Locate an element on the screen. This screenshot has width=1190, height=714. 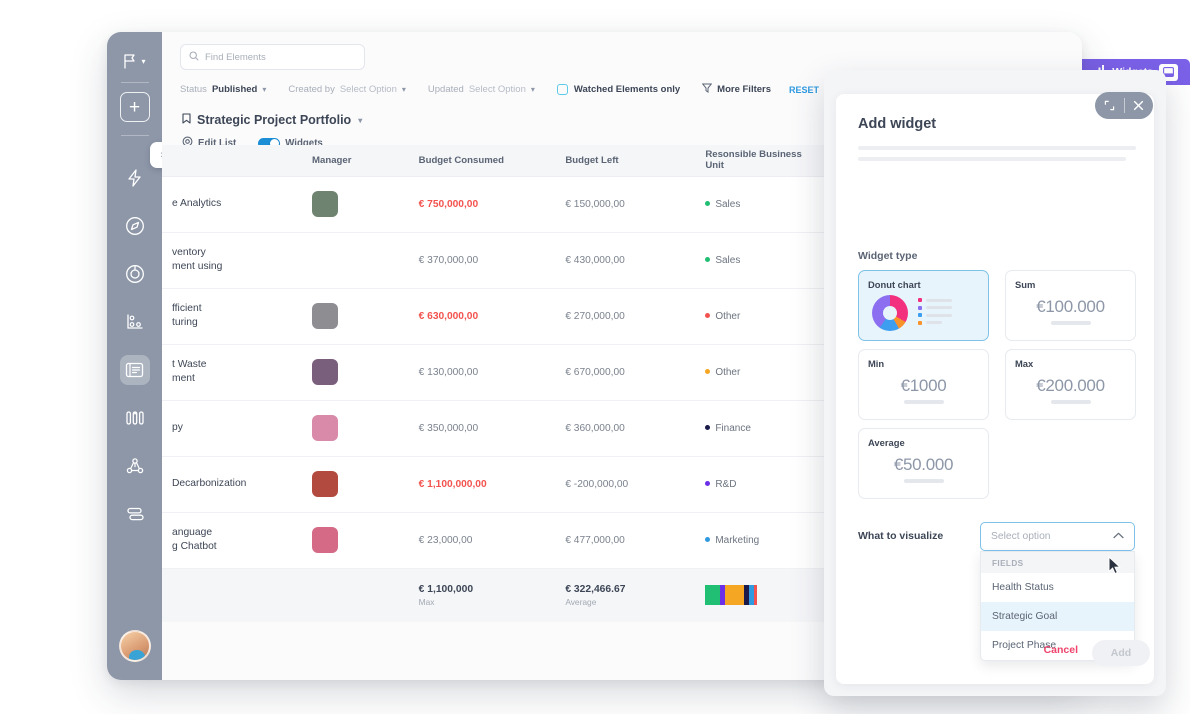
search-input: Find Elements is located at coordinates (272, 57).